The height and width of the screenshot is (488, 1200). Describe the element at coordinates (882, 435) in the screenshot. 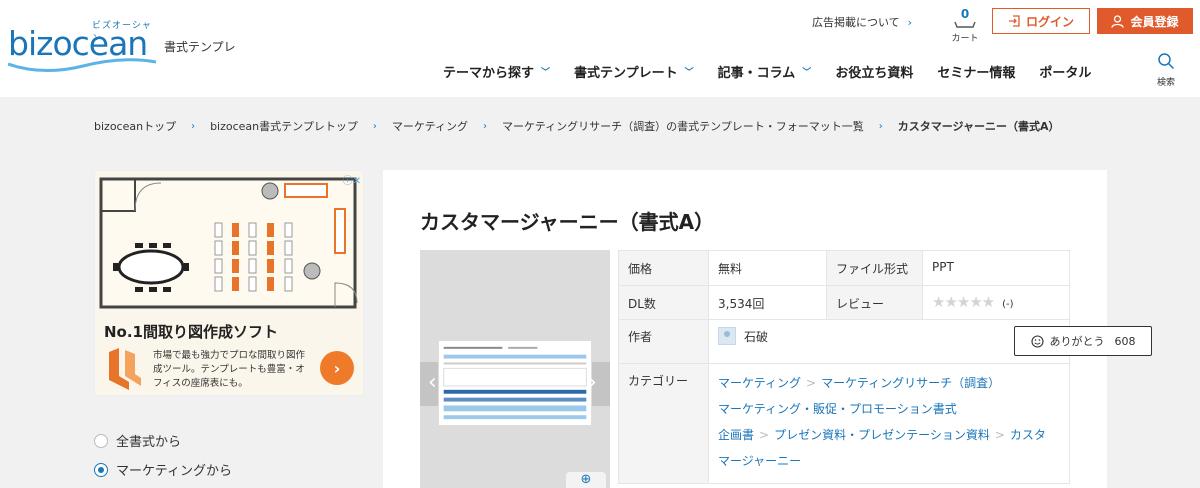

I see `category-link: プレゼン資料・プレゼンテーション資料` at that location.